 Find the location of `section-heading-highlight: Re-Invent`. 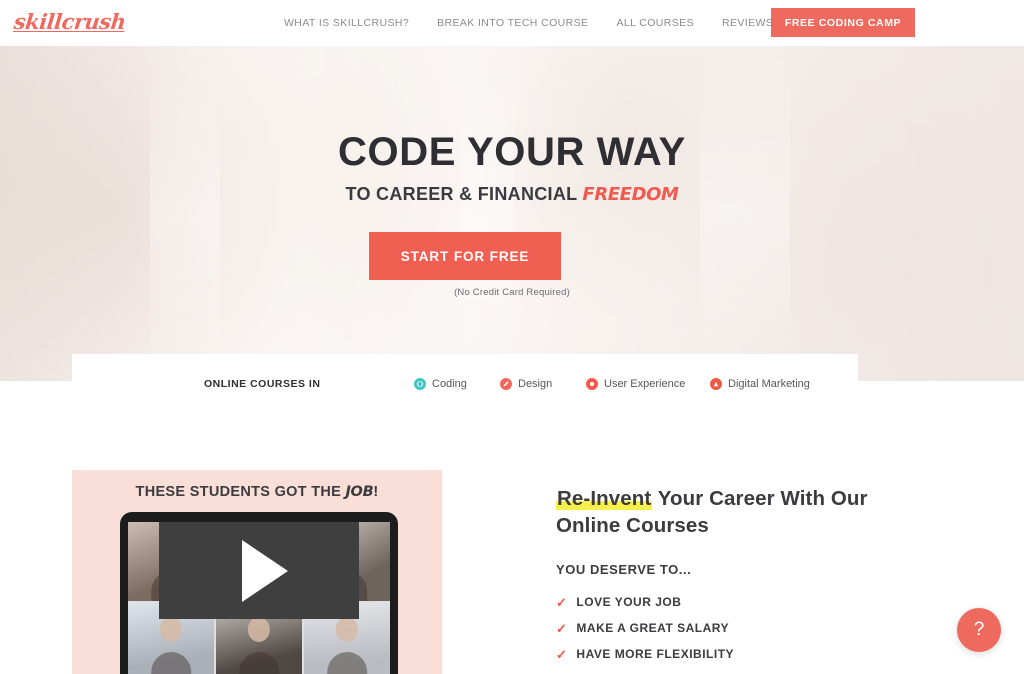

section-heading-highlight: Re-Invent is located at coordinates (604, 498).